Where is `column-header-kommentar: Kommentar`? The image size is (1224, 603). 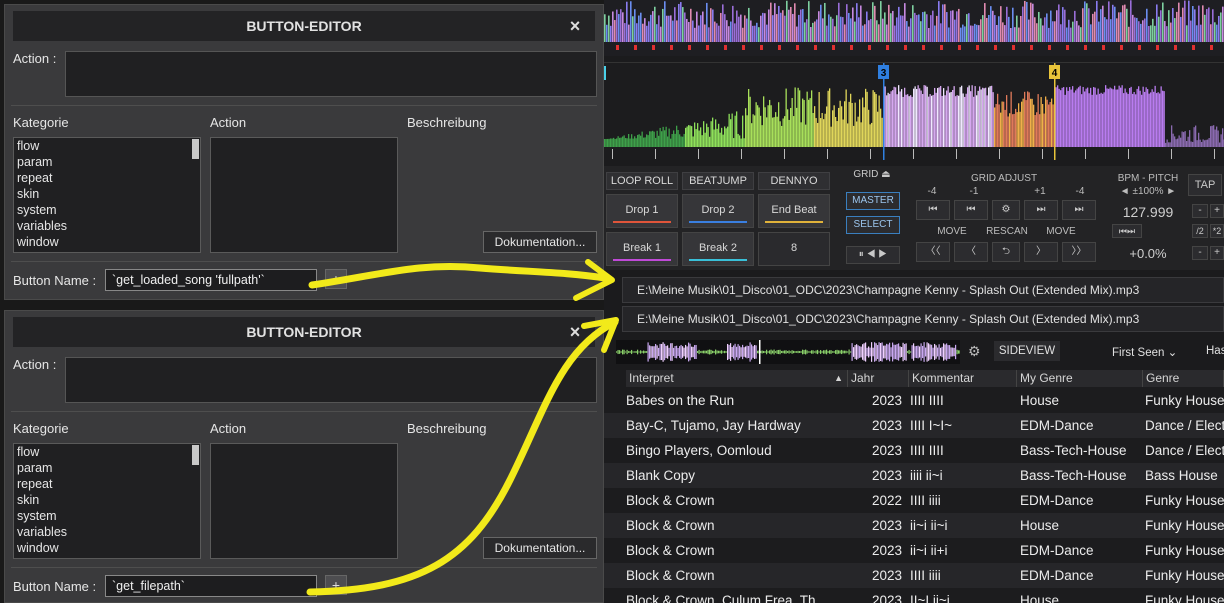 column-header-kommentar: Kommentar is located at coordinates (963, 378).